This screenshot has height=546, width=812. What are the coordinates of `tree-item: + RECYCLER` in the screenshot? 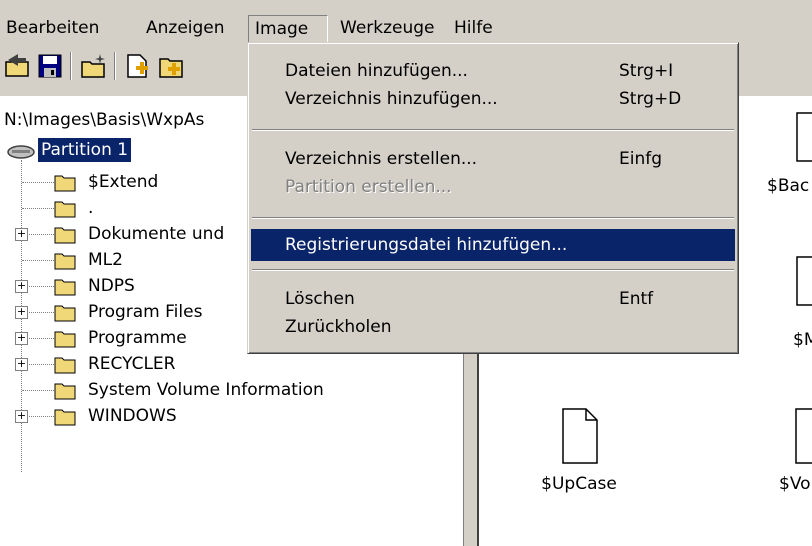 It's located at (231, 365).